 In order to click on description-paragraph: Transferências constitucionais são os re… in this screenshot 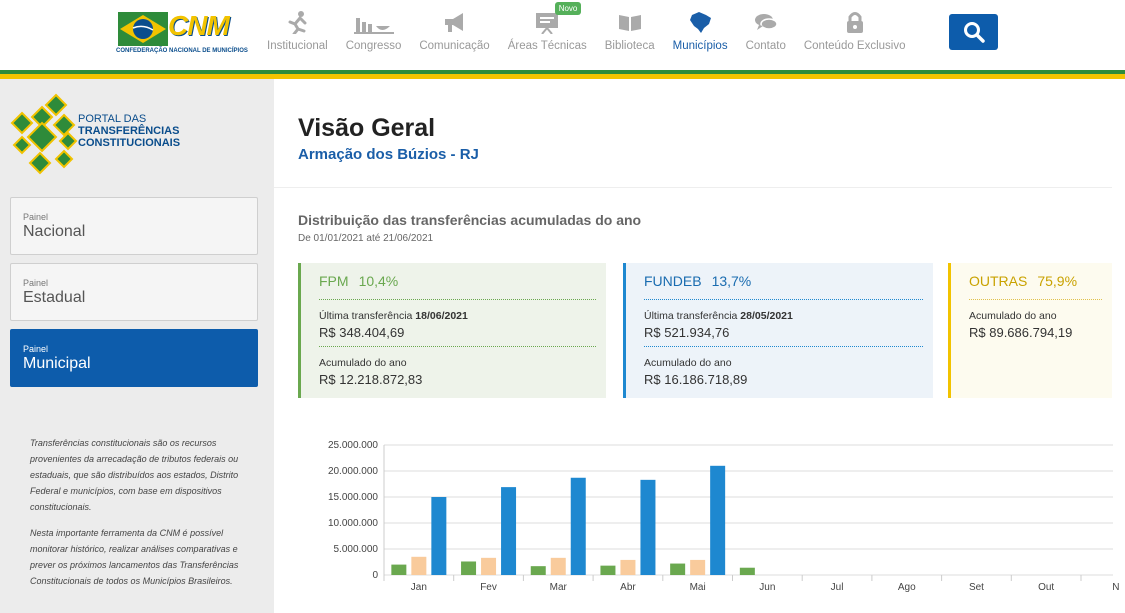, I will do `click(134, 475)`.